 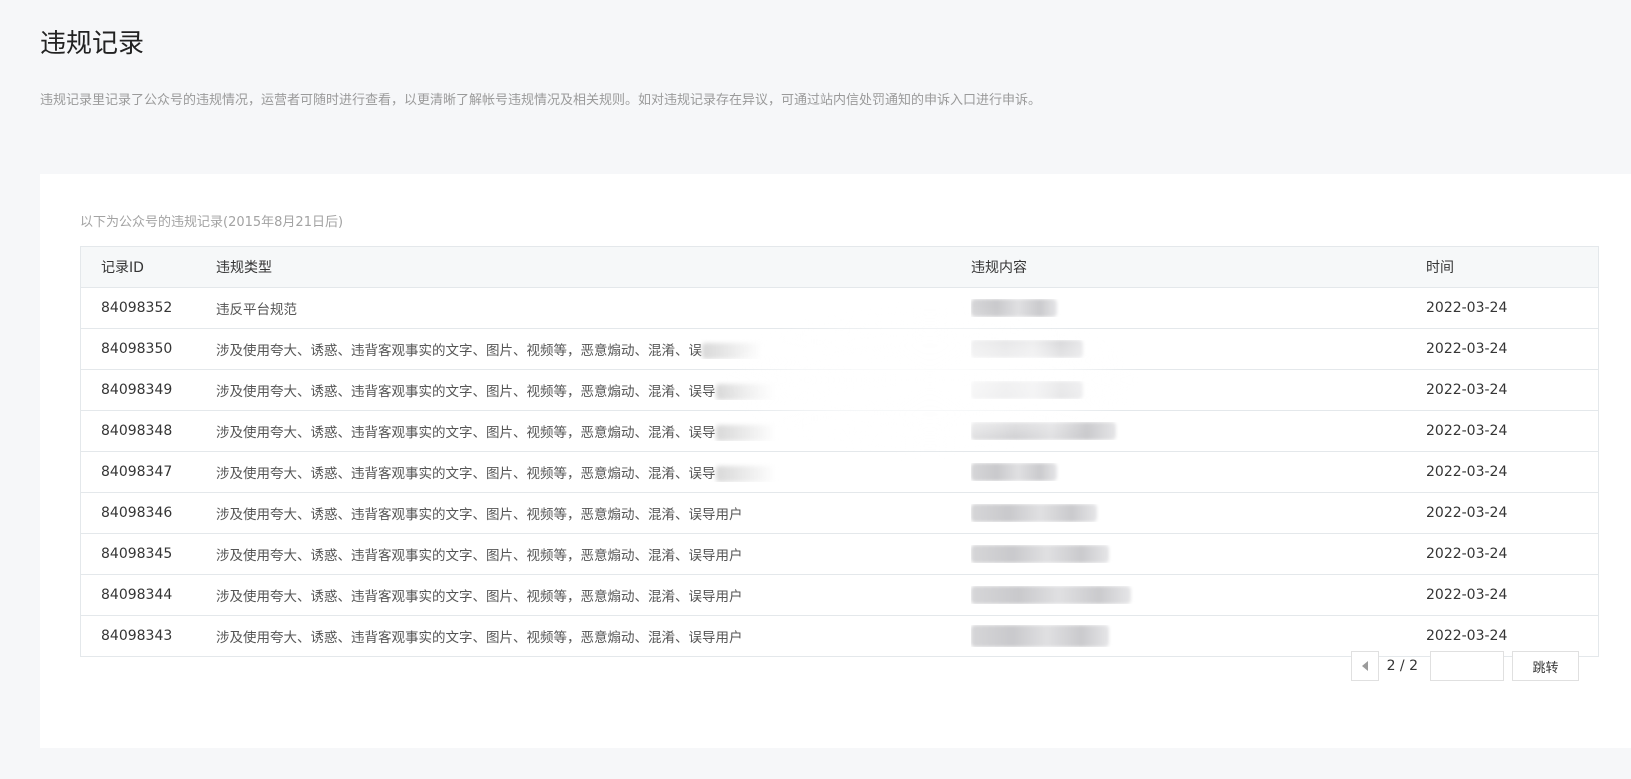 What do you see at coordinates (137, 308) in the screenshot?
I see `record-id: 84098352` at bounding box center [137, 308].